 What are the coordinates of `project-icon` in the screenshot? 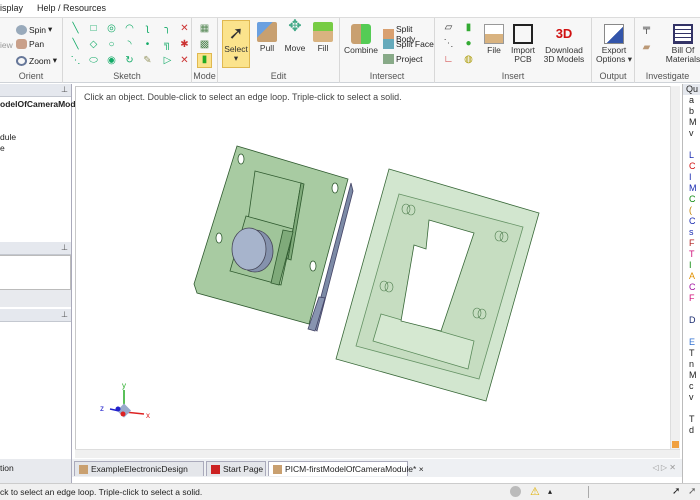 It's located at (388, 59).